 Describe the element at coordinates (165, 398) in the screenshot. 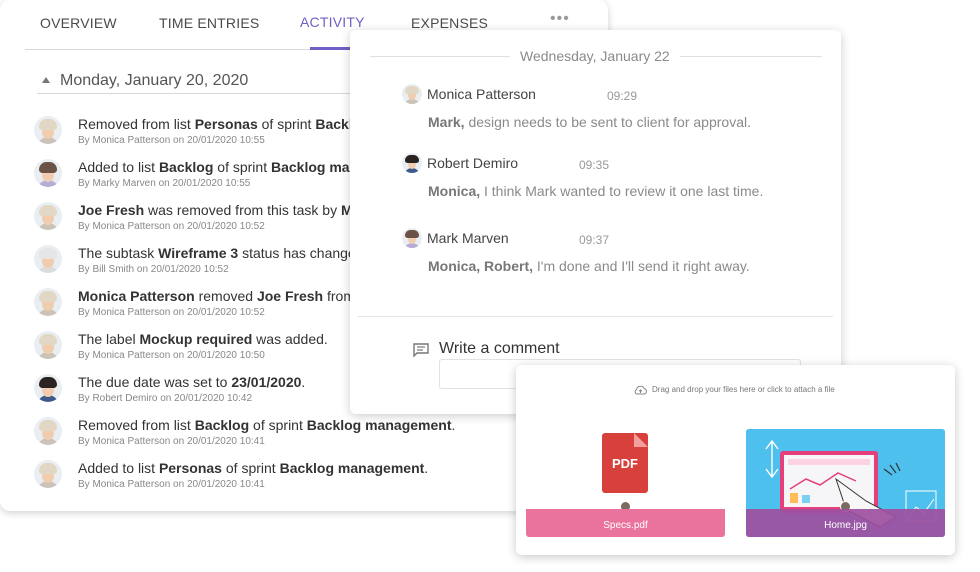

I see `activity-meta: By Robert Demiro on 20/01/2020 10:42` at that location.